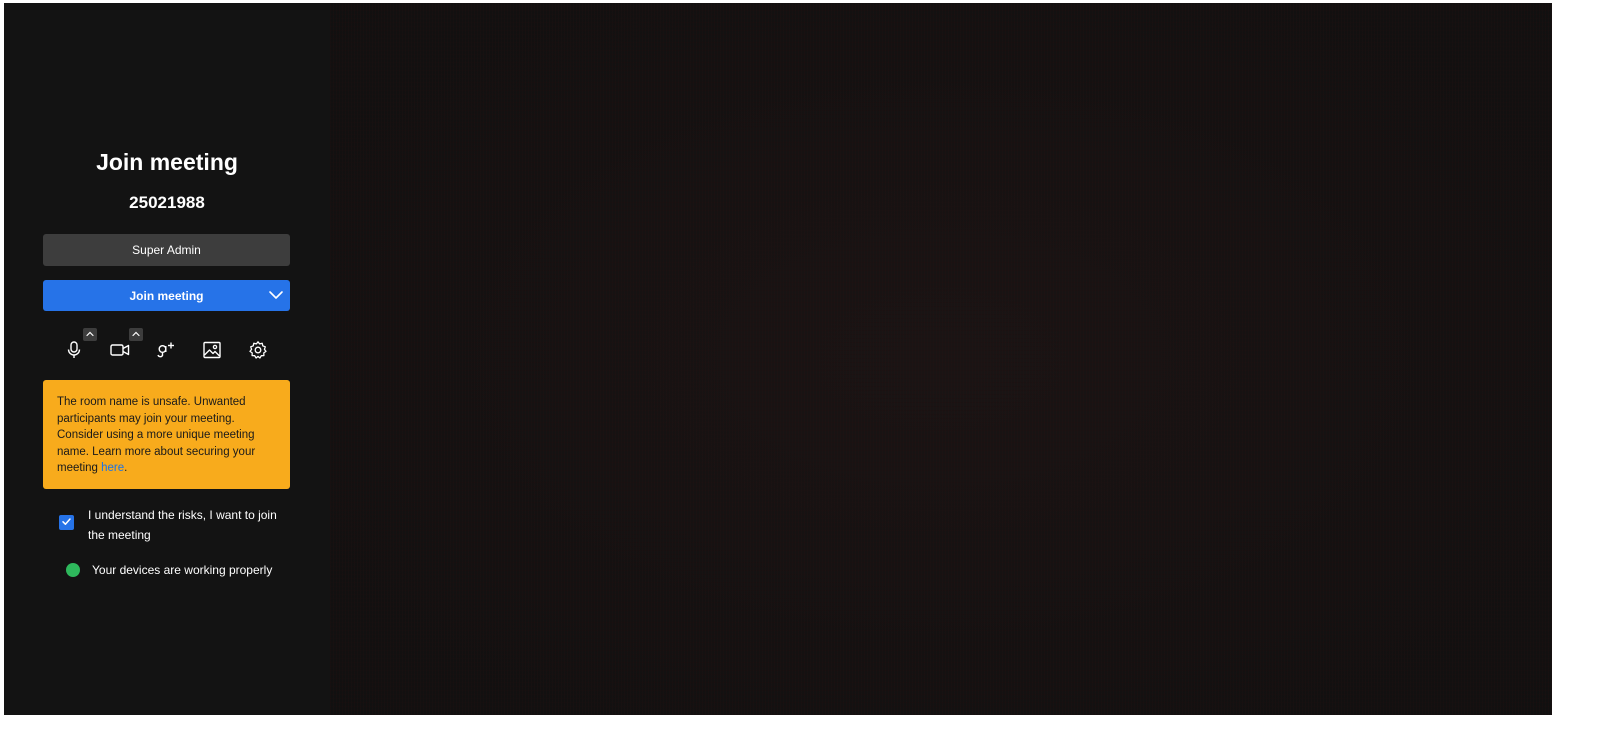 The width and height of the screenshot is (1600, 737). I want to click on warning-suffix: ., so click(126, 468).